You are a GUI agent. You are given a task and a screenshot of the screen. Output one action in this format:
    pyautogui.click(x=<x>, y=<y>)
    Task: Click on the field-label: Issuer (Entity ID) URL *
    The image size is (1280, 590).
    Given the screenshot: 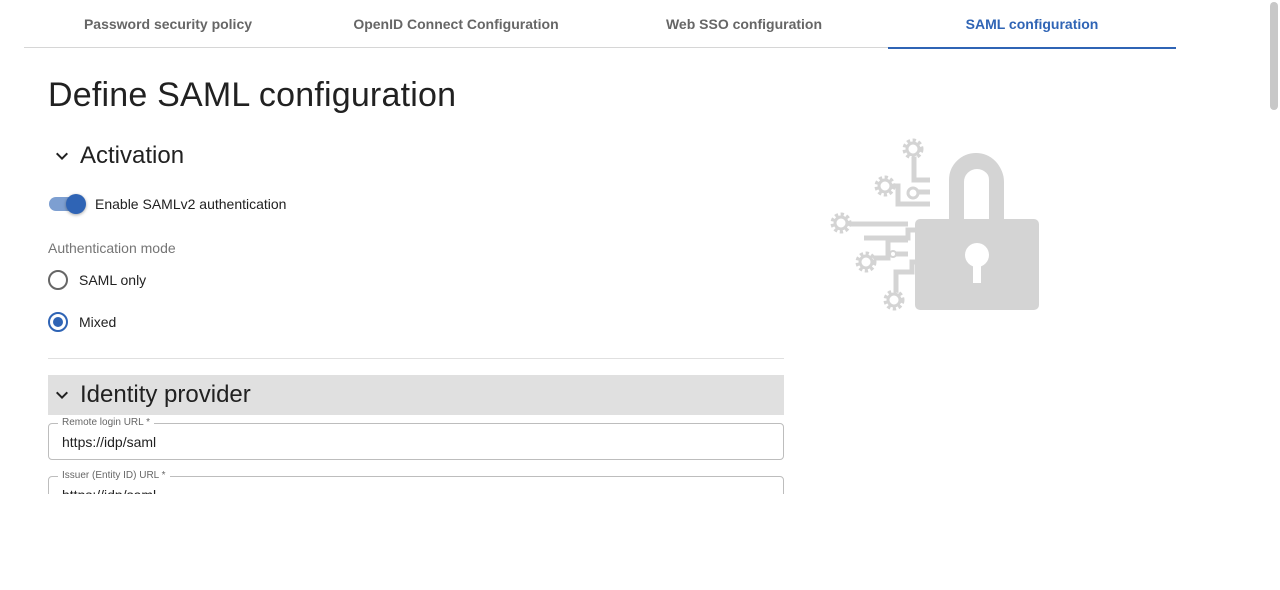 What is the action you would take?
    pyautogui.click(x=114, y=476)
    